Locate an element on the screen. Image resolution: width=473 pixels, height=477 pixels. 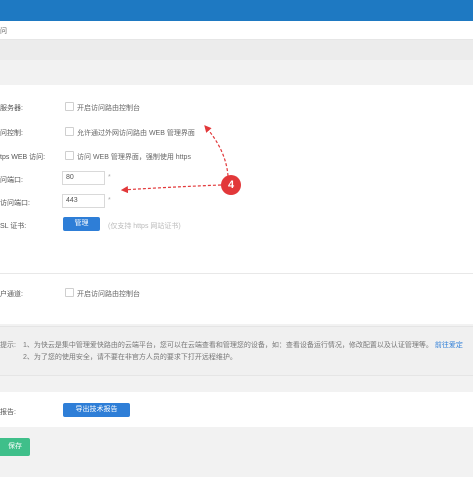
arrow-to-port-inputs is located at coordinates (171, 189).